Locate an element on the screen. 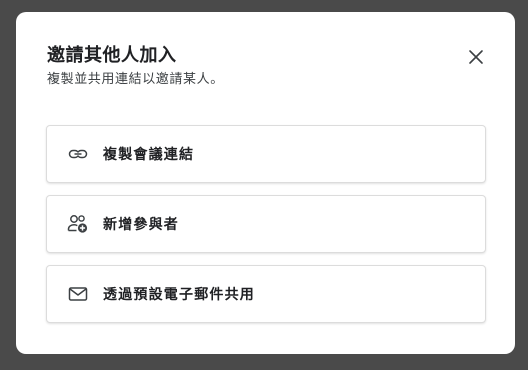 The width and height of the screenshot is (528, 370). copy-meeting-link-button: 複製會議連結 is located at coordinates (266, 154).